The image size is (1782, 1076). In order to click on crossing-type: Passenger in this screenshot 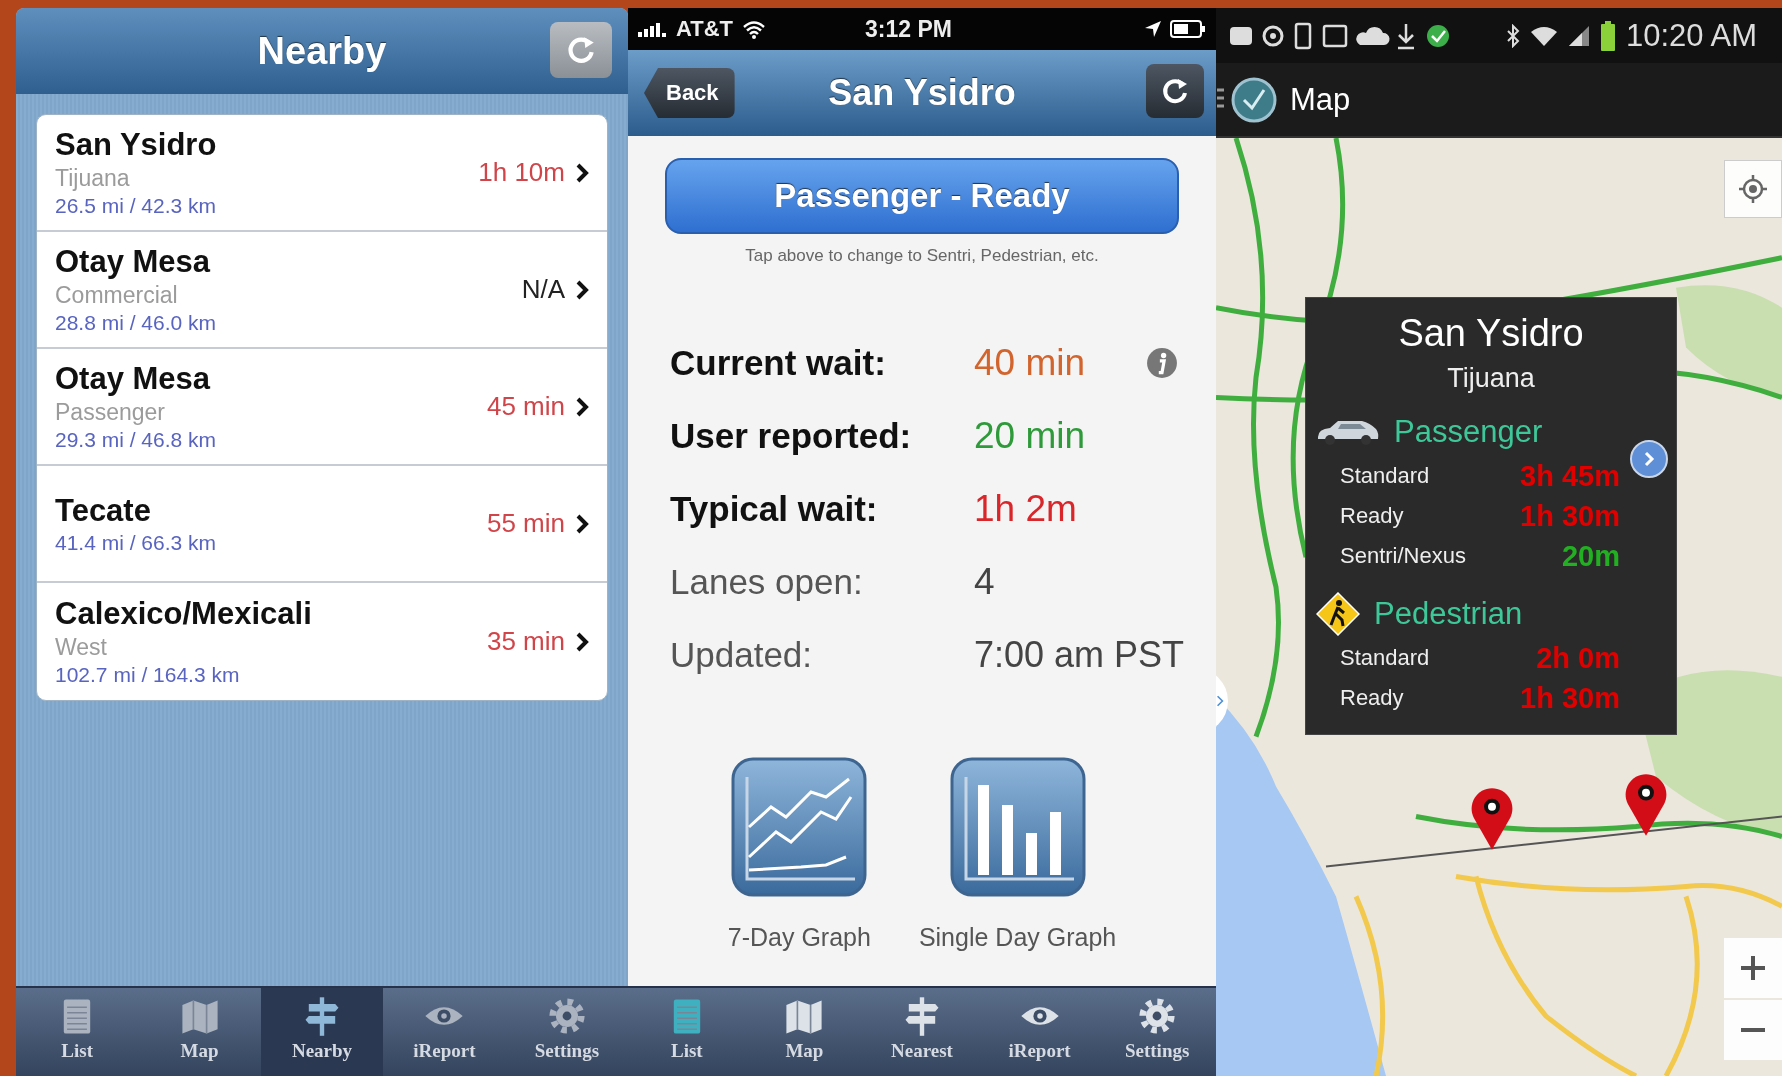, I will do `click(110, 412)`.